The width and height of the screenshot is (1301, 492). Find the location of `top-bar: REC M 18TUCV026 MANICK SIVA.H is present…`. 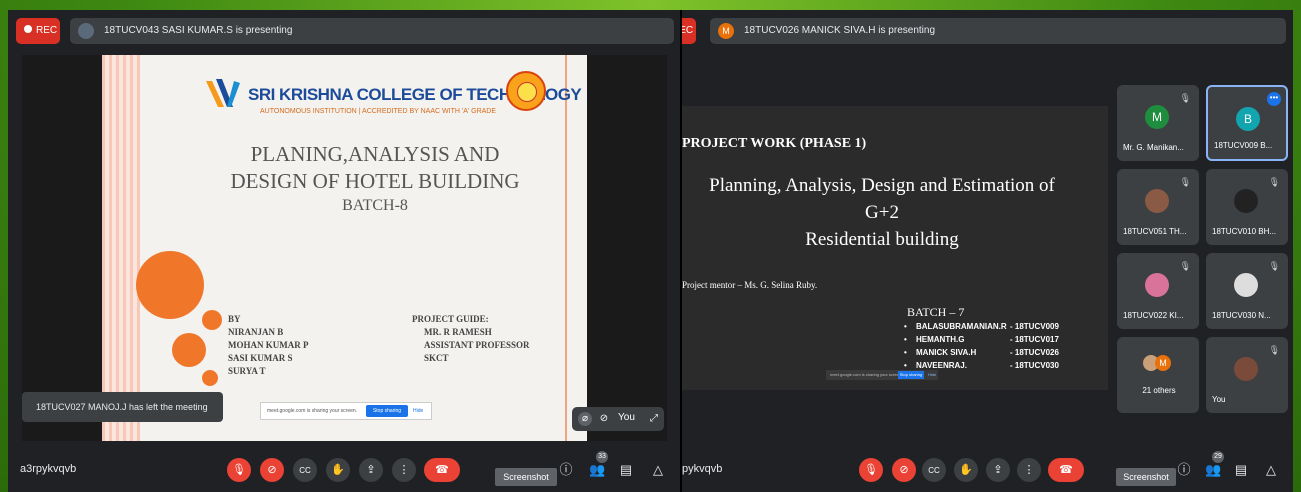

top-bar: REC M 18TUCV026 MANICK SIVA.H is present… is located at coordinates (987, 31).